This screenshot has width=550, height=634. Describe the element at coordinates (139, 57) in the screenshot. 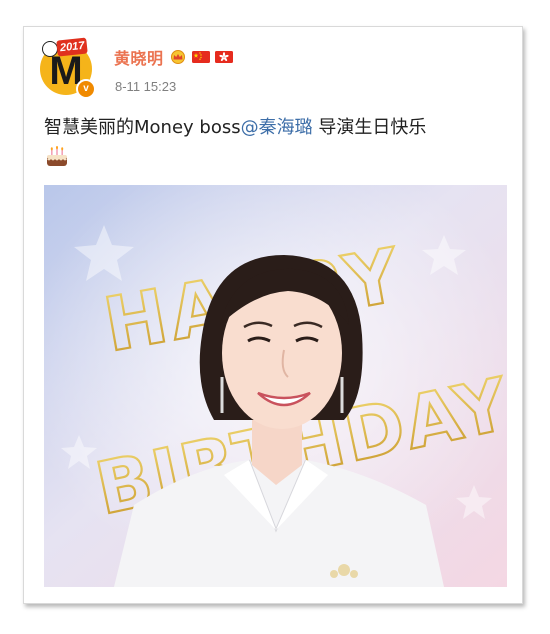

I see `username-link: 黄晓明` at that location.